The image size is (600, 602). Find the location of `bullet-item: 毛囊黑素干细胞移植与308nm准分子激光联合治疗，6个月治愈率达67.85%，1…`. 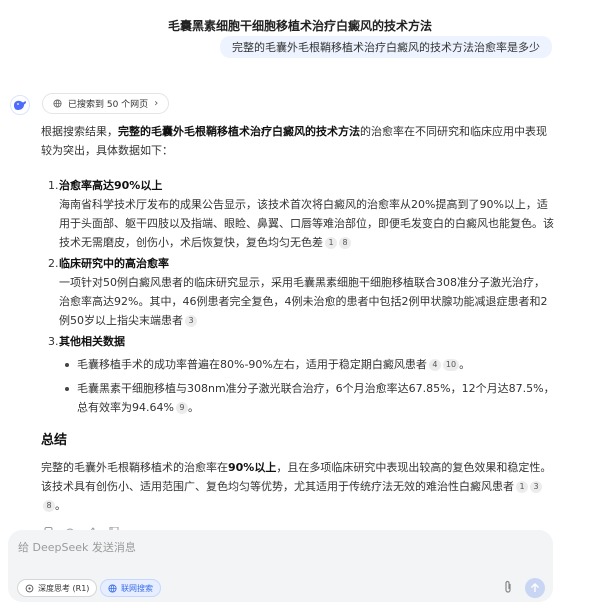

bullet-item: 毛囊黑素干细胞移植与308nm准分子激光联合治疗，6个月治愈率达67.85%，1… is located at coordinates (307, 398).